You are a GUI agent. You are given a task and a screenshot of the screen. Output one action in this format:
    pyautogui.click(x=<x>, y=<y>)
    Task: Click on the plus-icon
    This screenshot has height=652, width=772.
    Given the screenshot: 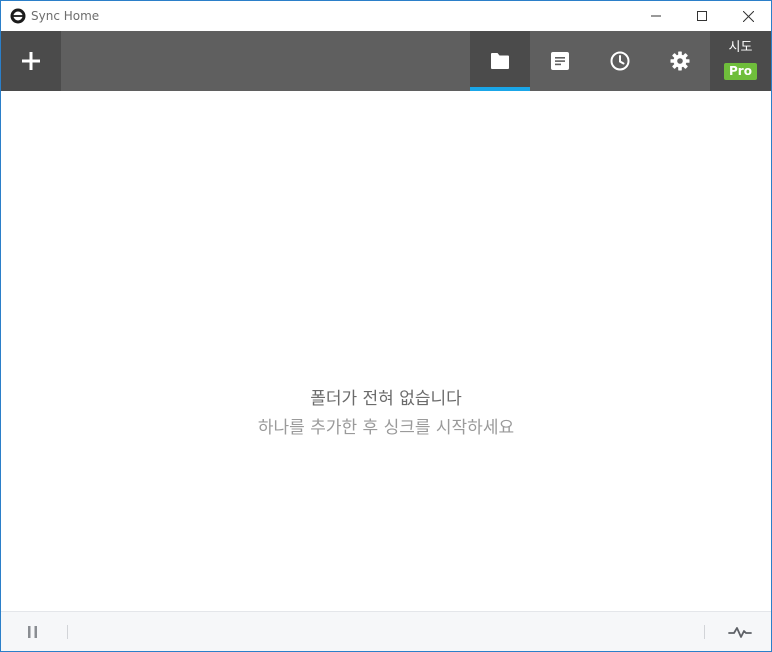 What is the action you would take?
    pyautogui.click(x=31, y=61)
    